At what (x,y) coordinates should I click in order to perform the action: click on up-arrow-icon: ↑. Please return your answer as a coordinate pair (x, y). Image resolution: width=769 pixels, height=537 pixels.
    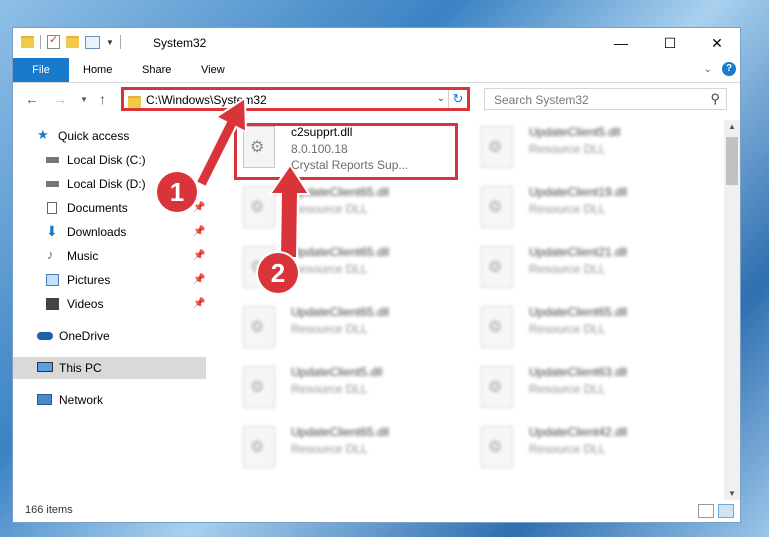
    Looking at the image, I should click on (102, 99).